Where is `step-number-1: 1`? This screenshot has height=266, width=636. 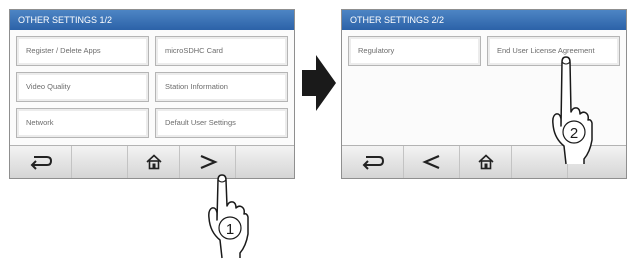
step-number-1: 1 is located at coordinates (230, 229).